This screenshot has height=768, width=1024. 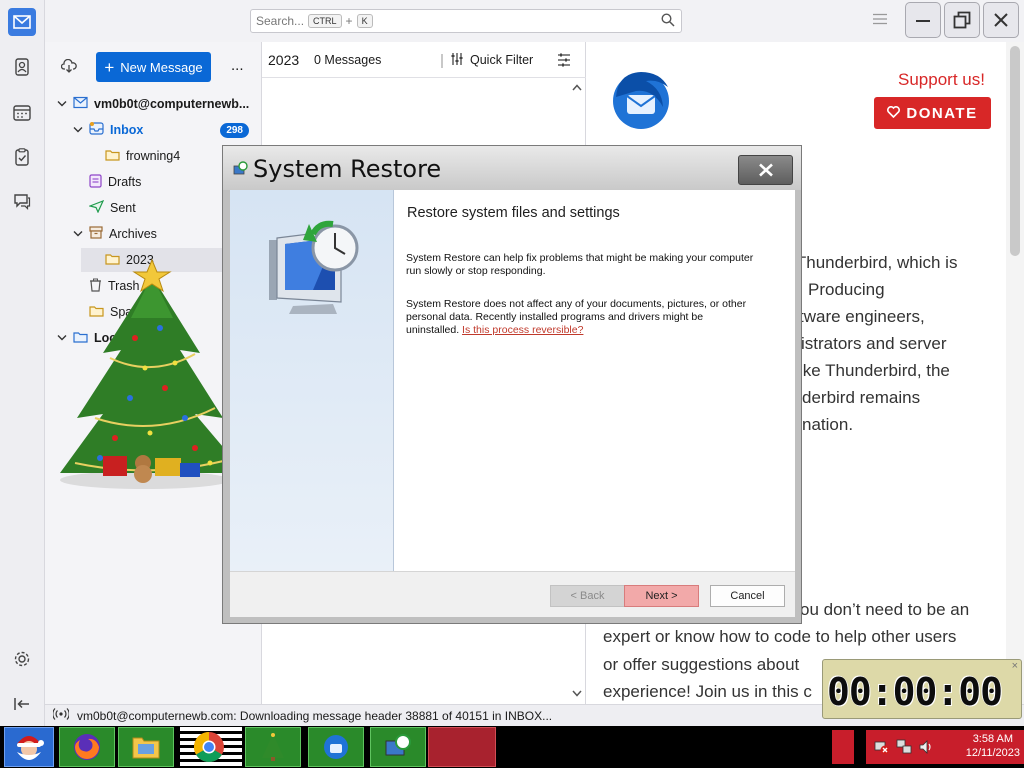 I want to click on inbox-label: Inbox, so click(x=127, y=130).